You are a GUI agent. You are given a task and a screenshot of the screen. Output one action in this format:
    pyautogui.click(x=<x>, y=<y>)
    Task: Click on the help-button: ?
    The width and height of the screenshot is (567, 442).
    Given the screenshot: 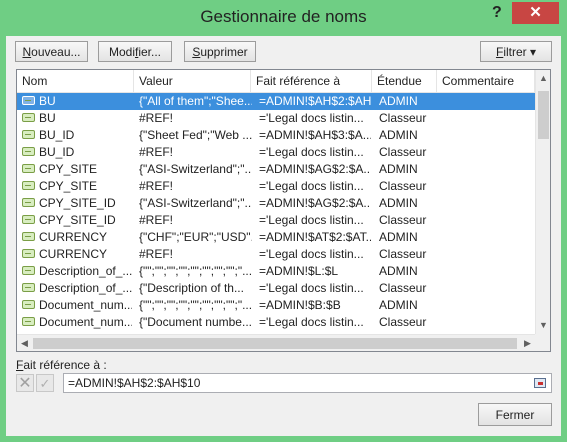 What is the action you would take?
    pyautogui.click(x=497, y=13)
    